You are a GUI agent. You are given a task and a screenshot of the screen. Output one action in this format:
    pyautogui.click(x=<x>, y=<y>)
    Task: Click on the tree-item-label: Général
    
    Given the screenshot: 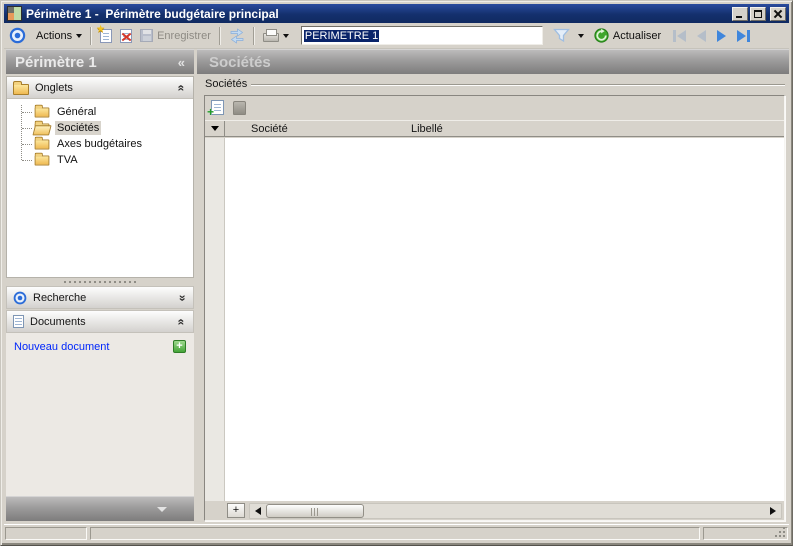 What is the action you would take?
    pyautogui.click(x=77, y=112)
    